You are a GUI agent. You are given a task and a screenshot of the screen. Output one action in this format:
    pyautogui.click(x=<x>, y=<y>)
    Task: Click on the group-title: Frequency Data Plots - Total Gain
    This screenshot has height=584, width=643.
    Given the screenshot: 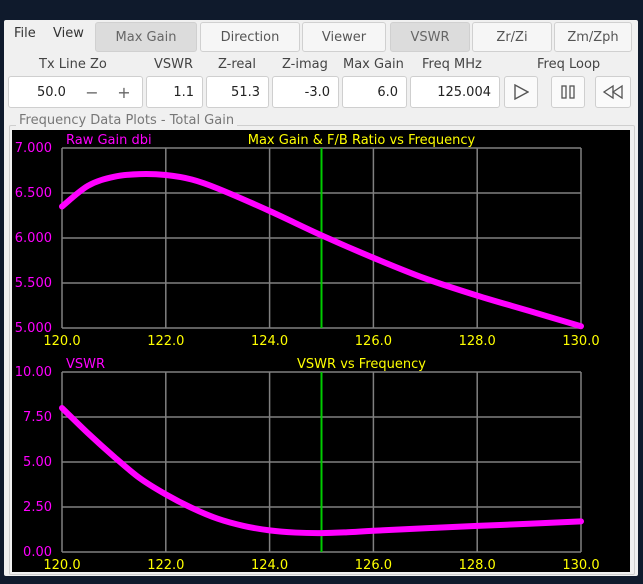 What is the action you would take?
    pyautogui.click(x=127, y=120)
    